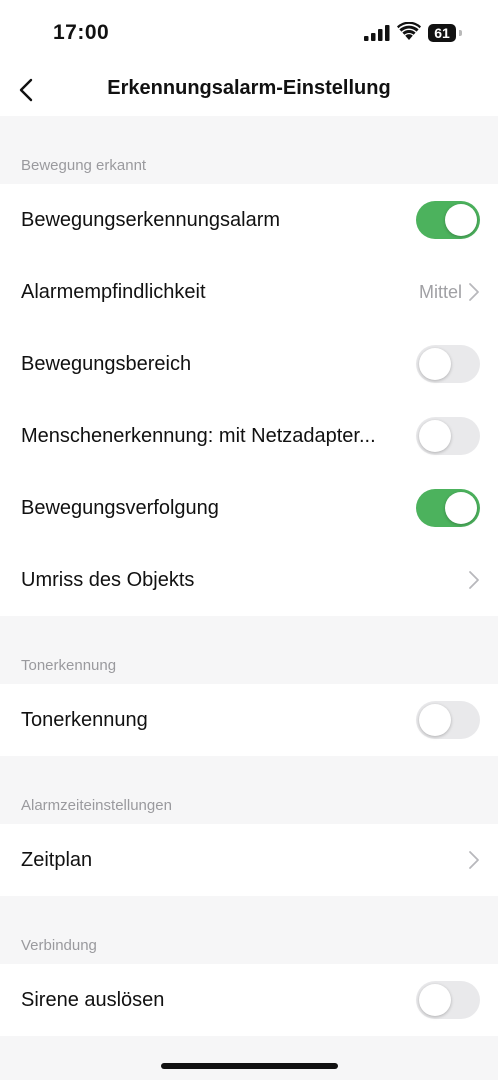 This screenshot has width=498, height=1080. I want to click on setting-row-motion-area: Bewegungsbereich, so click(249, 364).